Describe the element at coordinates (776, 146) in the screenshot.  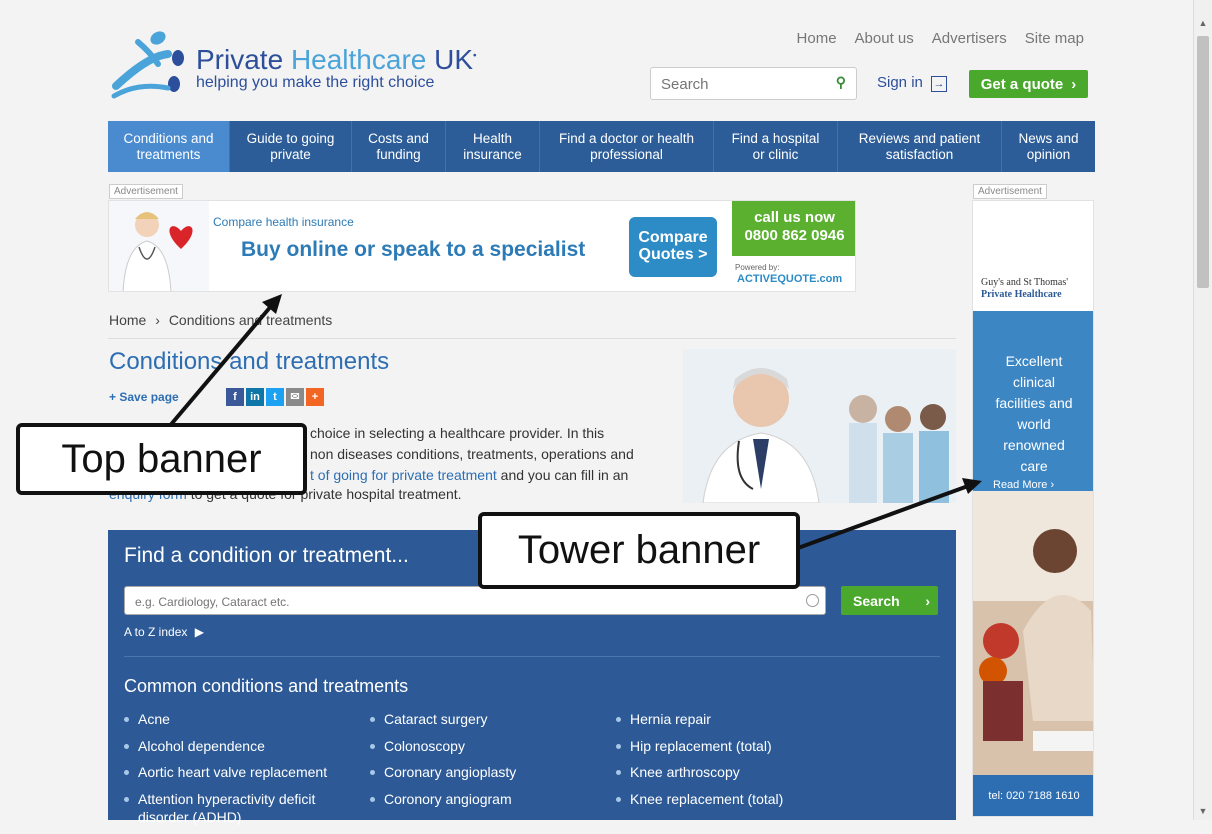
I see `nav-find-hospital: Find a hospital or clinic` at that location.